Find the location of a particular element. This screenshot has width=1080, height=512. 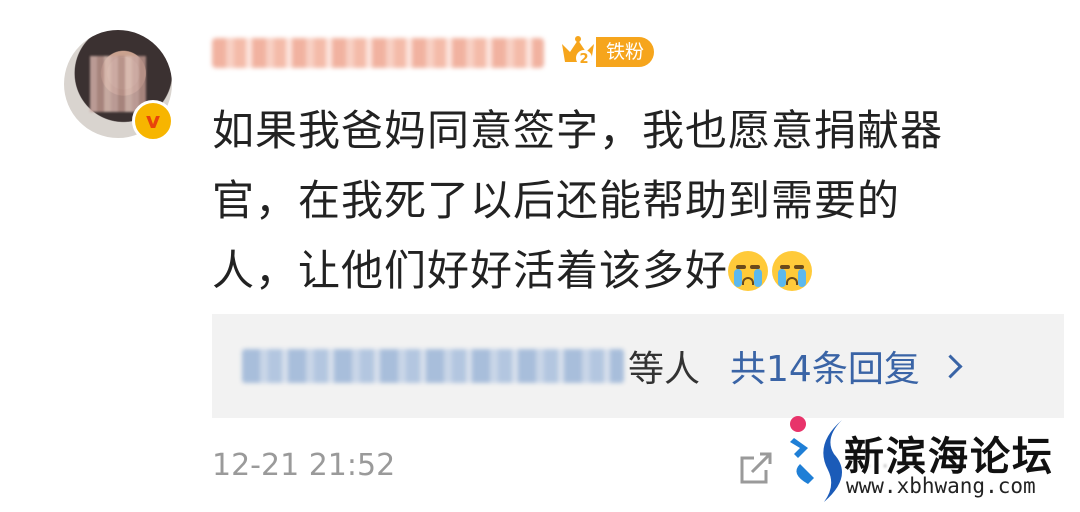

reply-names-blurred is located at coordinates (433, 366).